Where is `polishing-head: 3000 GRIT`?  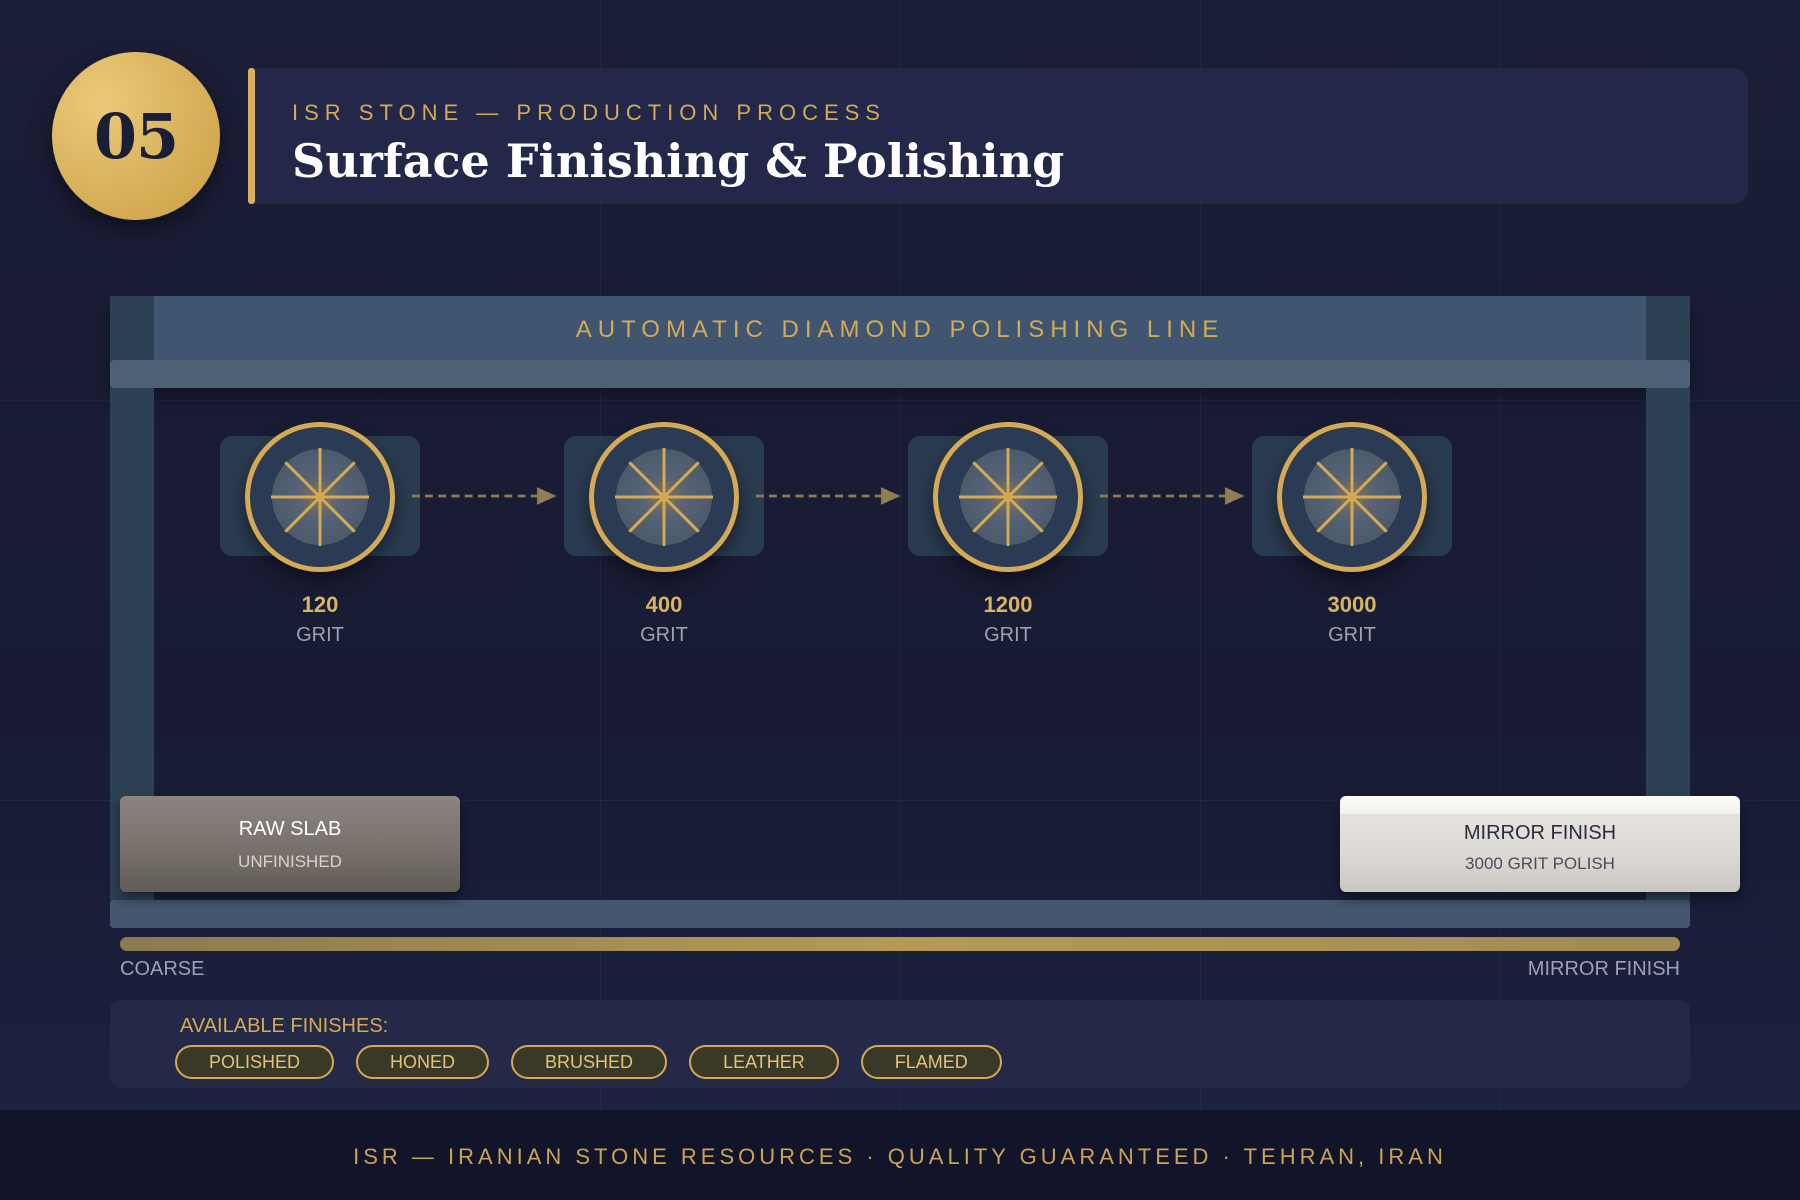
polishing-head: 3000 GRIT is located at coordinates (1352, 537).